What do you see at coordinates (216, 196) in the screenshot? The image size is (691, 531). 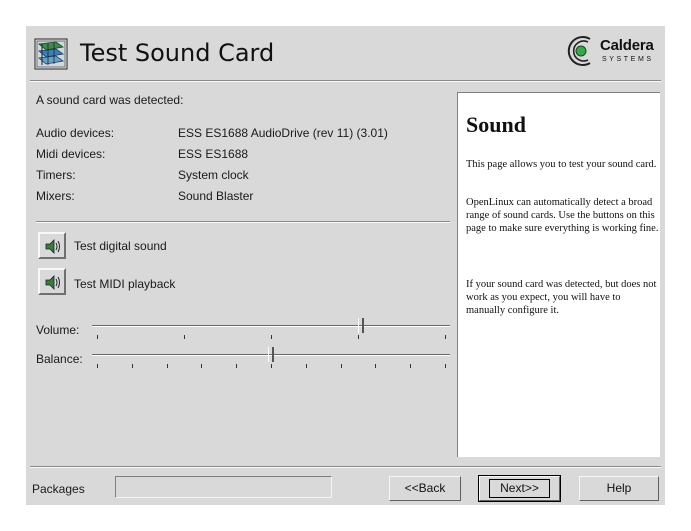 I see `mixers-value: Sound Blaster` at bounding box center [216, 196].